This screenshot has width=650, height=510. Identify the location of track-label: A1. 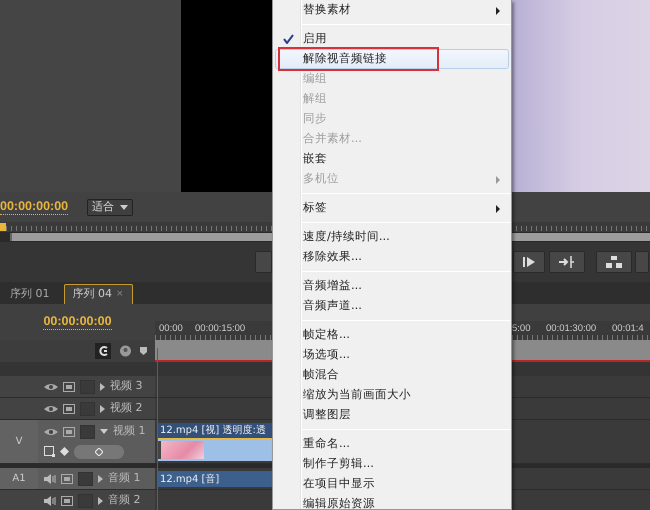
(19, 478).